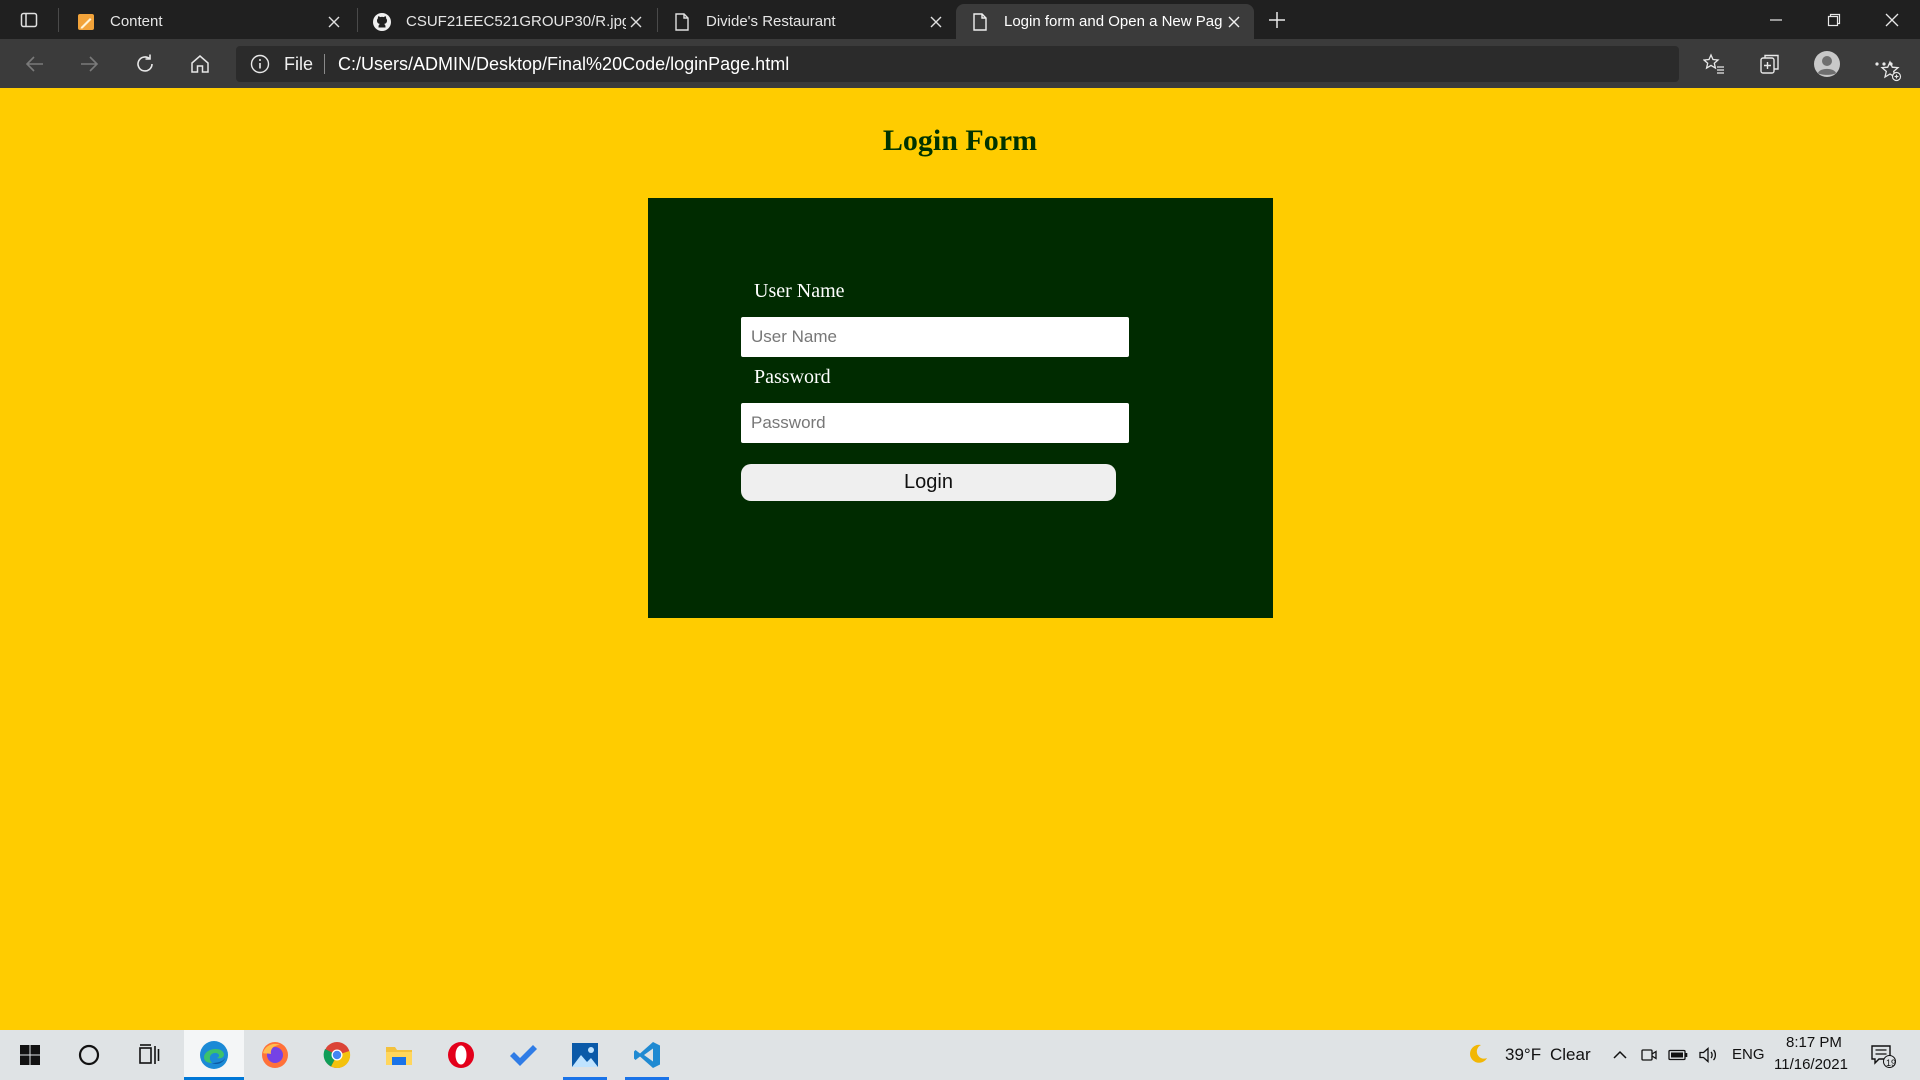 This screenshot has width=1920, height=1080. I want to click on windows-taskbar: 39°F Clear ENG 8:17 PM 11/16/2021 19, so click(960, 1055).